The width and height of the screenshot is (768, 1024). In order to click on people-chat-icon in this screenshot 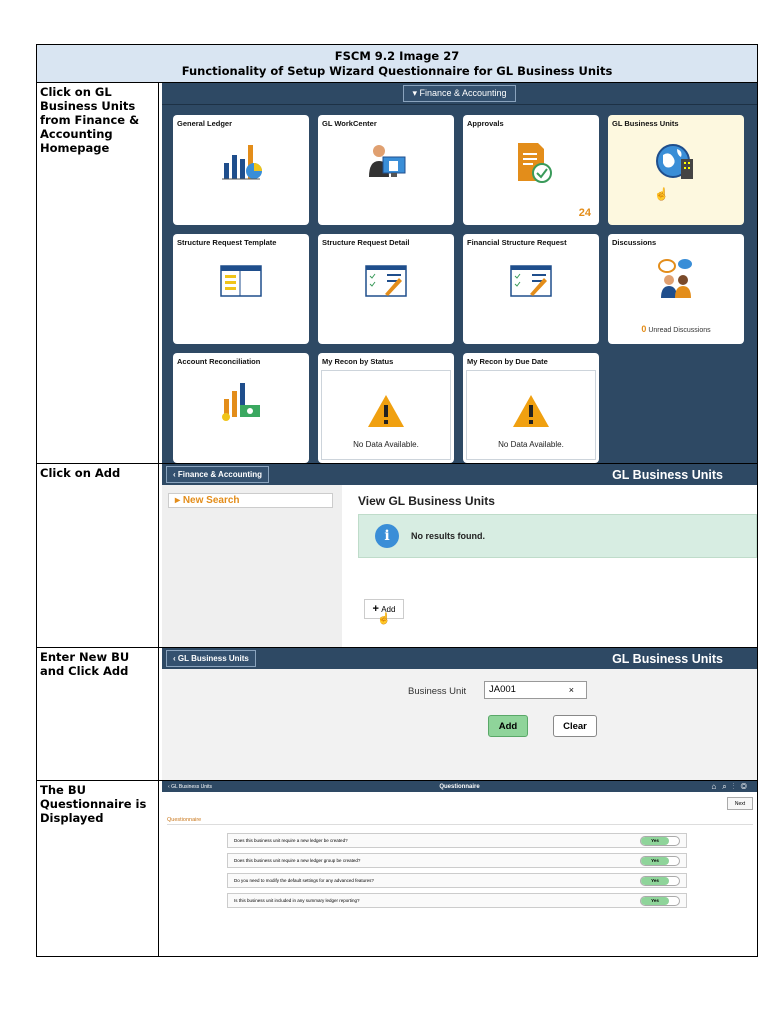, I will do `click(676, 281)`.